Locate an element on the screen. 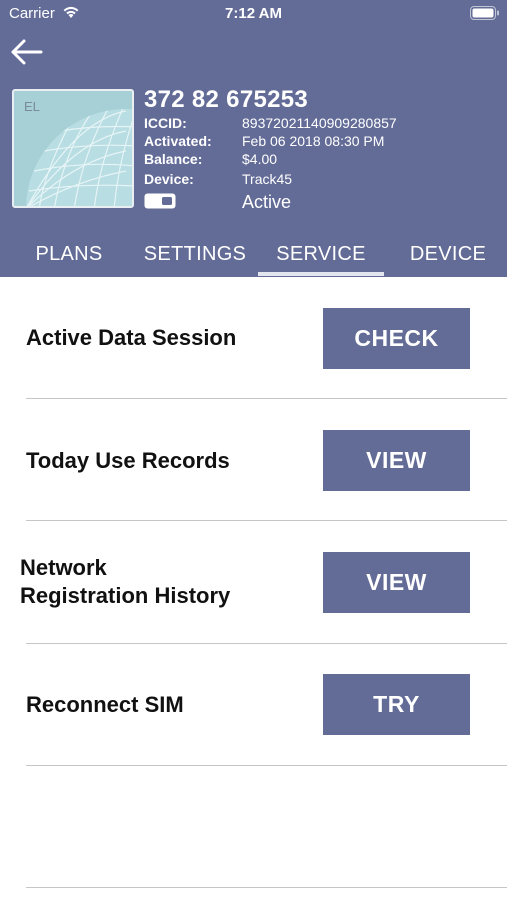 The image size is (507, 900). row-label-line: Registration History is located at coordinates (125, 595).